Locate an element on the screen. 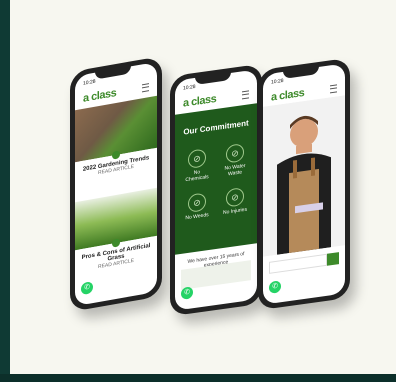 The width and height of the screenshot is (396, 382). phone-screen: 10:28 a class ✆ is located at coordinates (304, 184).